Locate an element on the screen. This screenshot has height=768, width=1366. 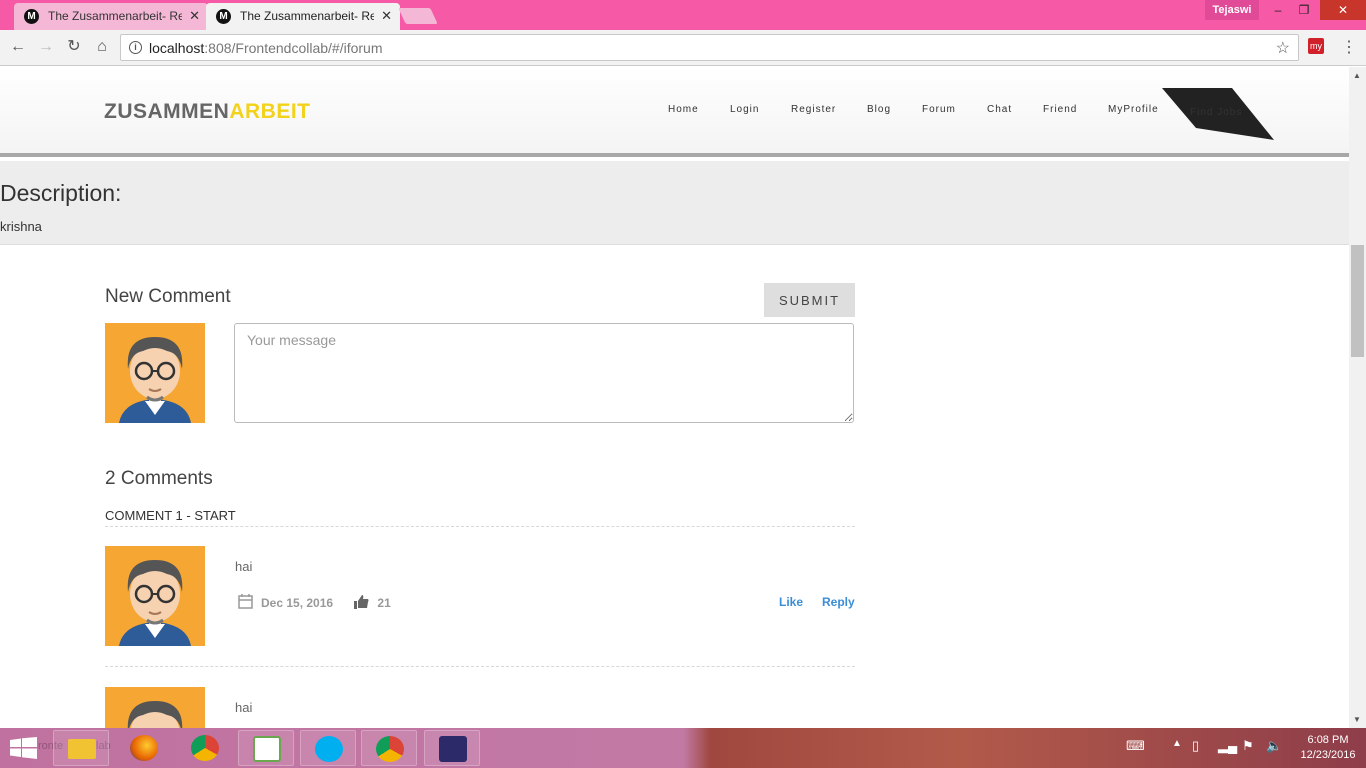
nav-chat: Chat is located at coordinates (999, 109).